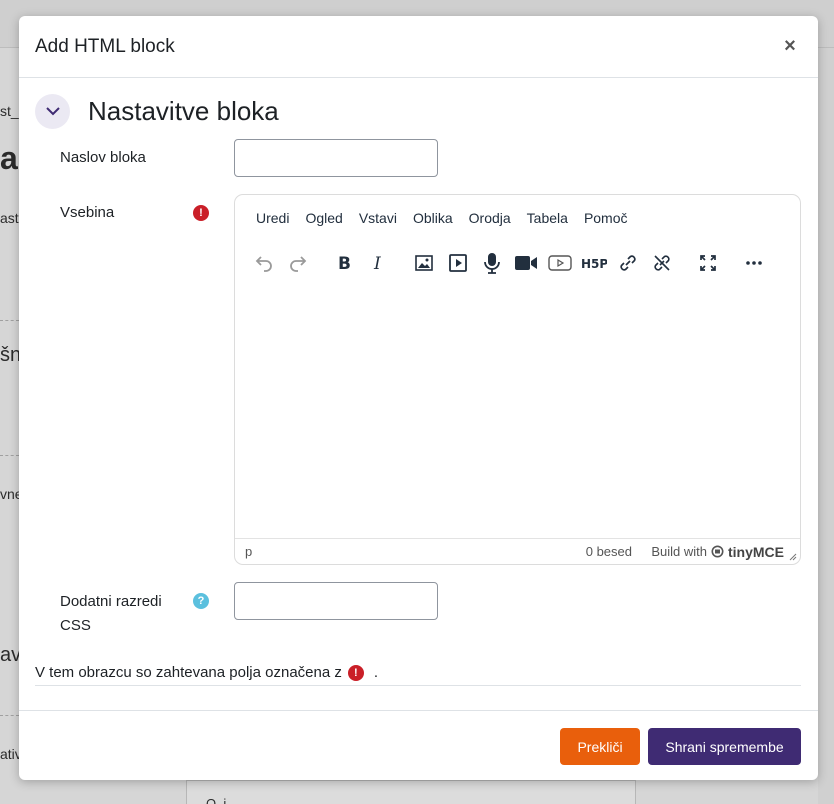  I want to click on background-text: ast, so click(9, 218).